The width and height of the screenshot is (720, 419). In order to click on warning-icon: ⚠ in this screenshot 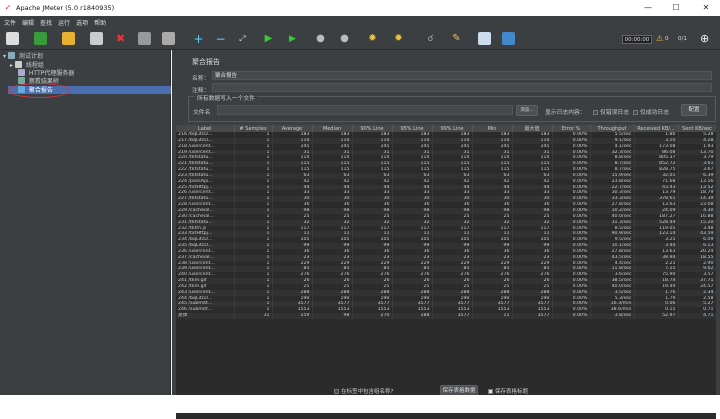, I will do `click(659, 38)`.